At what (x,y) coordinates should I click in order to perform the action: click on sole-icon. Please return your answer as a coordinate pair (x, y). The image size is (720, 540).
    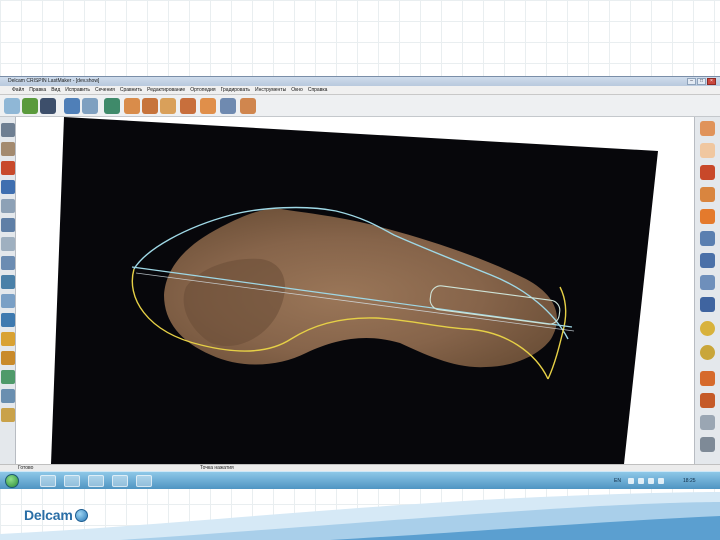
    Looking at the image, I should click on (150, 106).